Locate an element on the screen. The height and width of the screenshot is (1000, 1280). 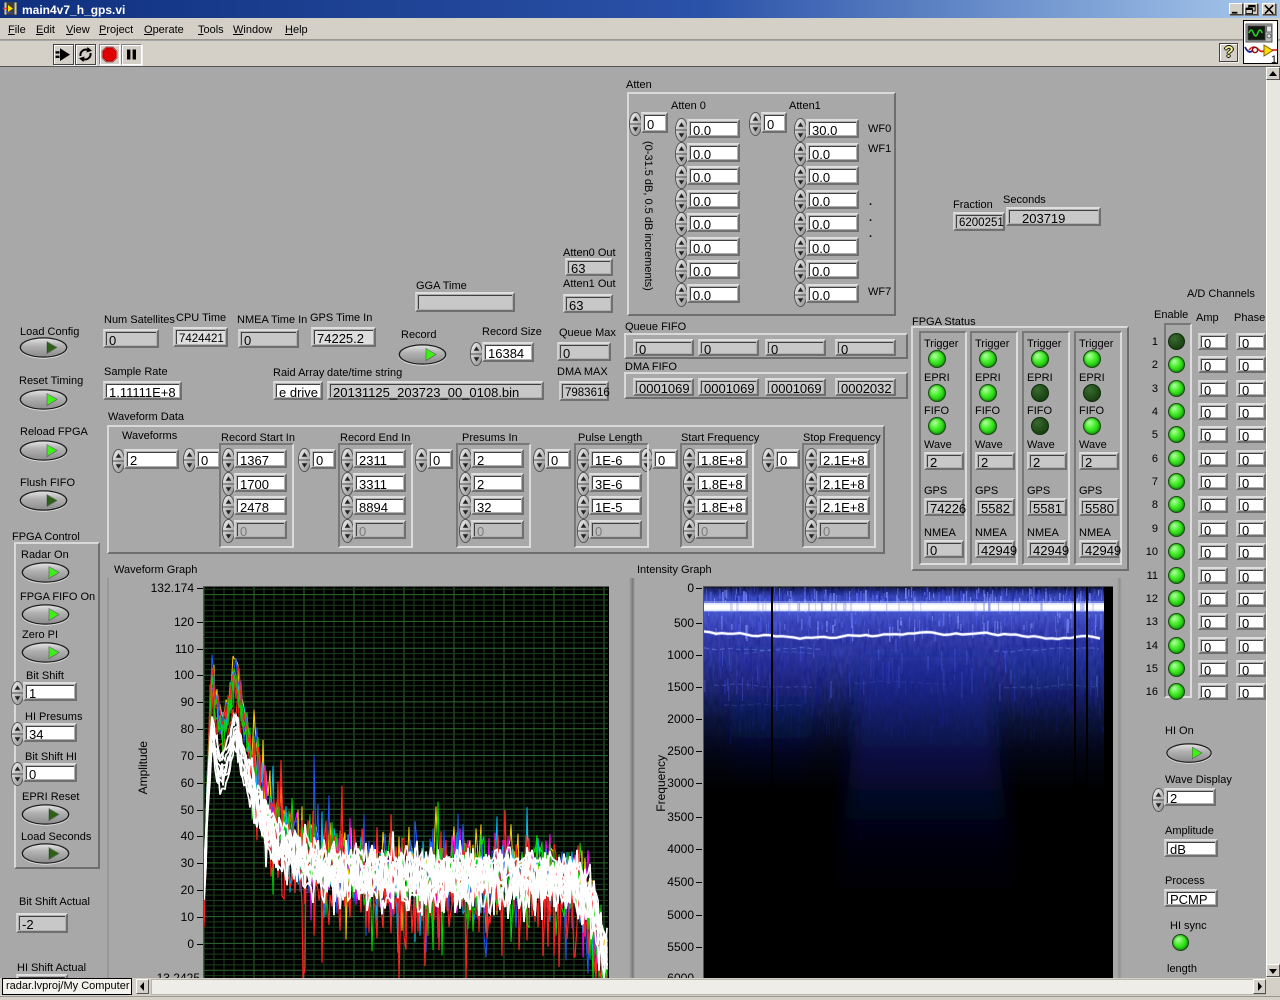
svg-text: 1 is located at coordinates (1274, 59).